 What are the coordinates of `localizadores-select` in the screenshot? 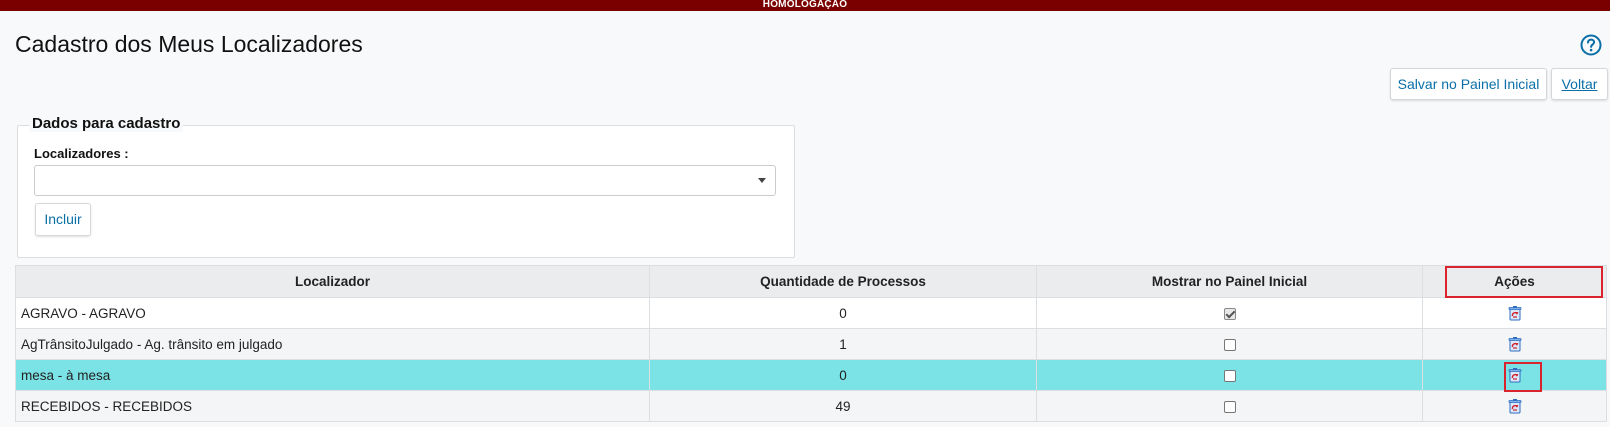 It's located at (405, 180).